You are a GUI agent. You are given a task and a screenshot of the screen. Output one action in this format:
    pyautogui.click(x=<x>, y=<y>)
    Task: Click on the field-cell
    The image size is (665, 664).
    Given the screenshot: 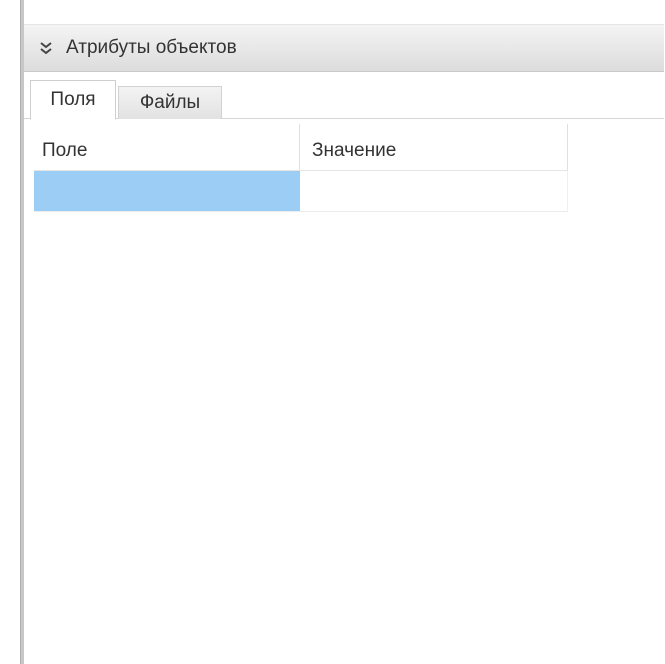 What is the action you would take?
    pyautogui.click(x=167, y=191)
    